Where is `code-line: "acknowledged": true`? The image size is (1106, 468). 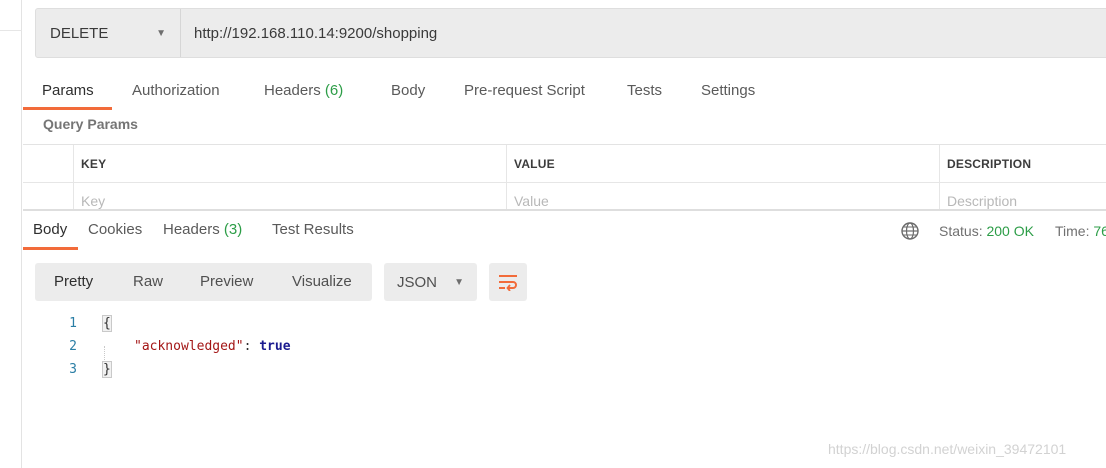
code-line: "acknowledged": true is located at coordinates (212, 346).